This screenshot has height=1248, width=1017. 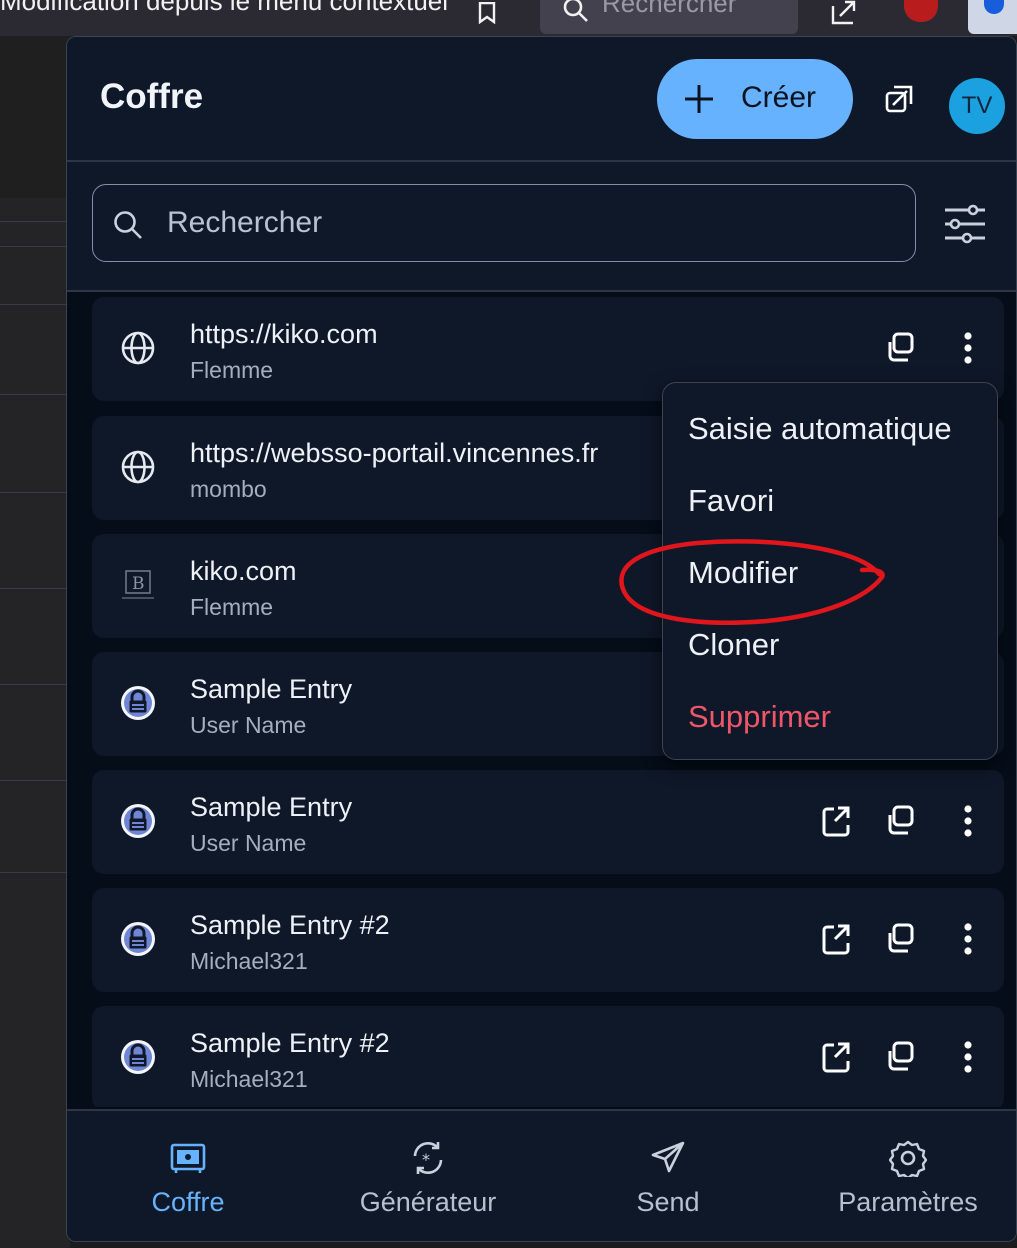 I want to click on tab-generator: * Générateur, so click(x=428, y=1176).